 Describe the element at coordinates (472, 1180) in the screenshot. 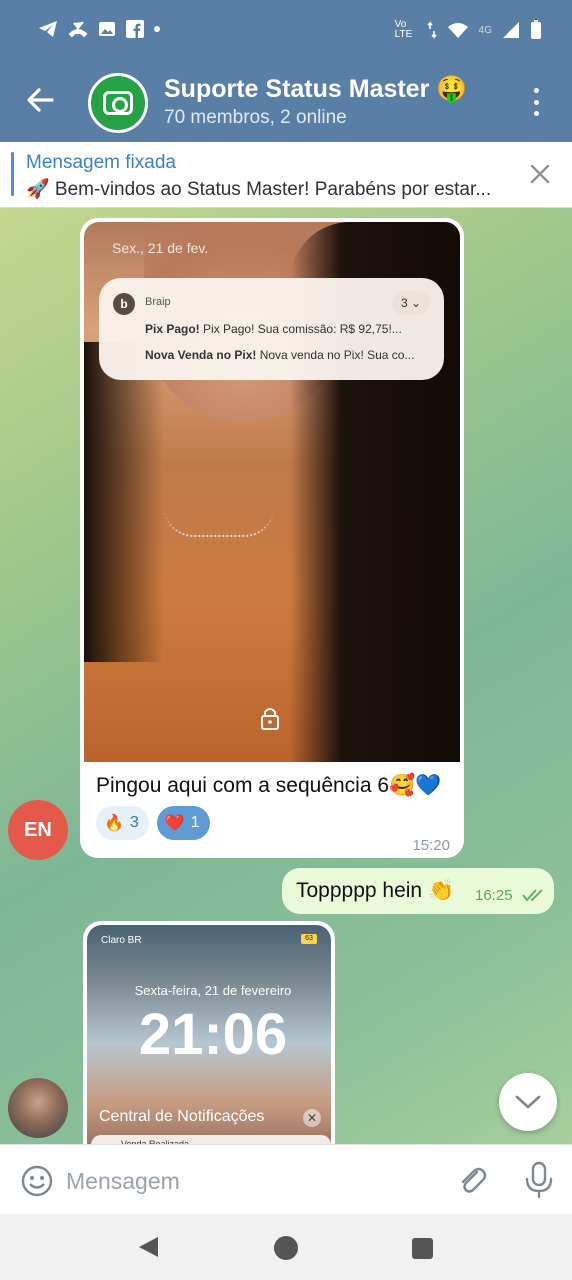

I see `attach-icon` at that location.